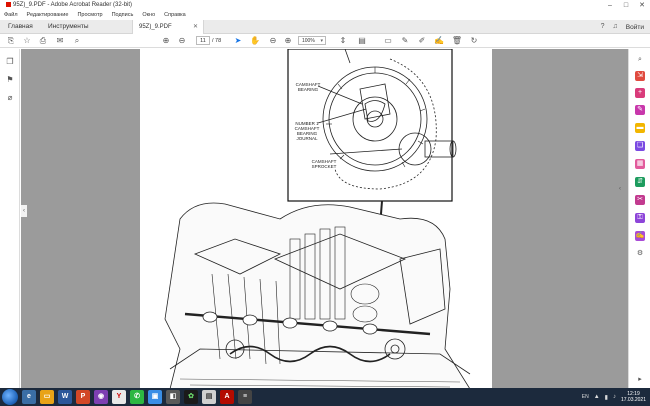 The image size is (650, 406). Describe the element at coordinates (155, 27) in the screenshot. I see `tab-document-label: 95Z)_9.PDF` at that location.